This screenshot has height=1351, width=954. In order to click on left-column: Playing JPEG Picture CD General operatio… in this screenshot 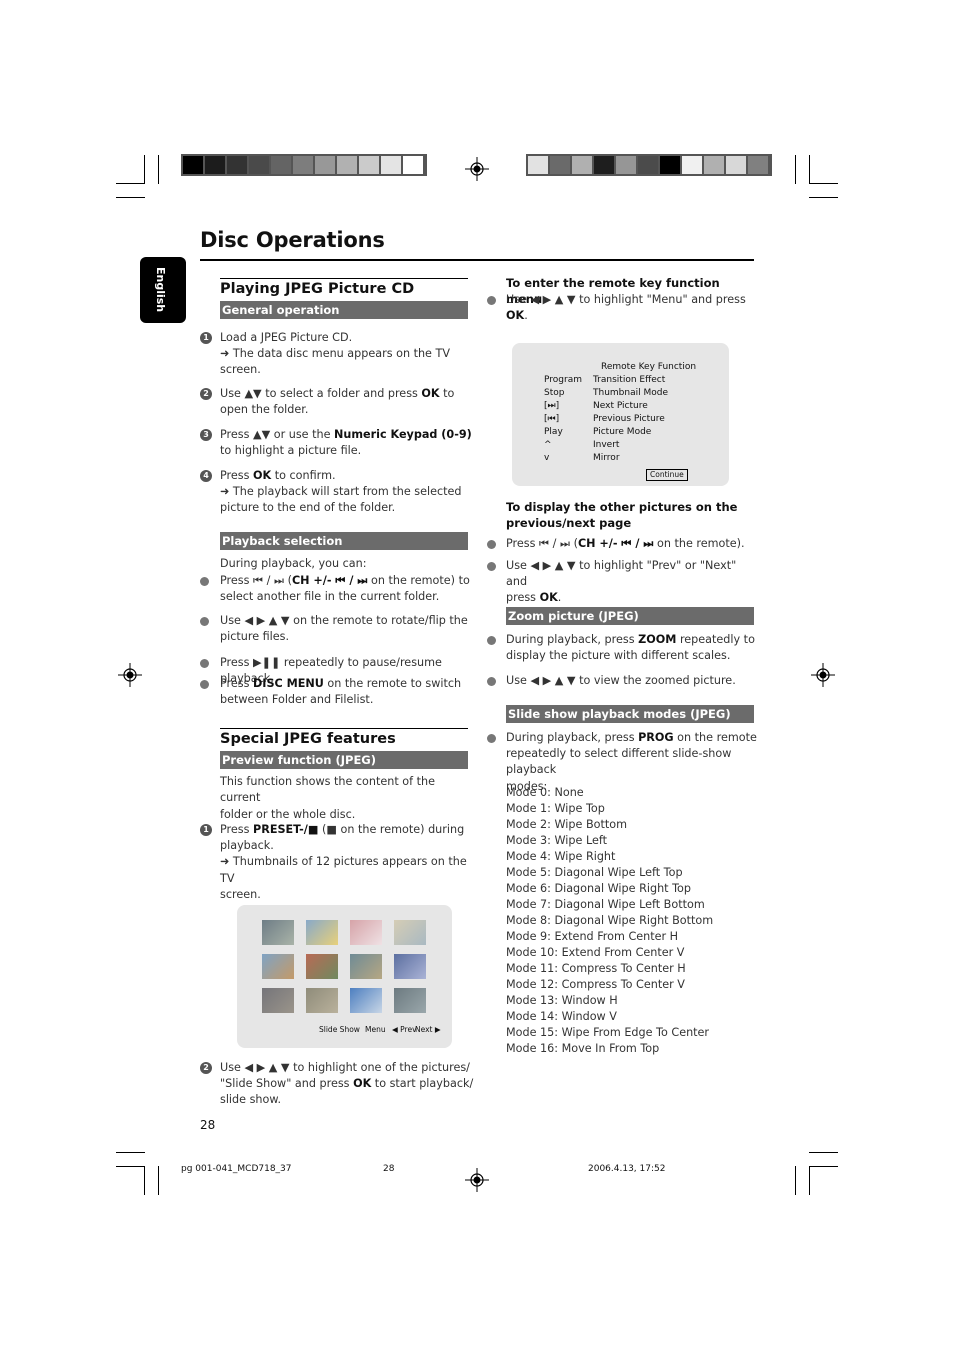, I will do `click(344, 299)`.